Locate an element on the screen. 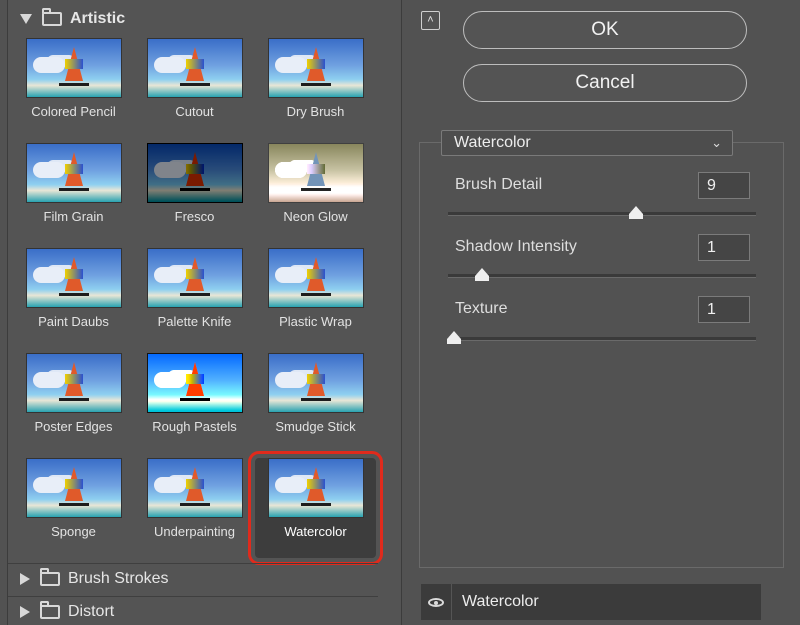 The height and width of the screenshot is (625, 800). filter-sponge: Sponge is located at coordinates (73, 510).